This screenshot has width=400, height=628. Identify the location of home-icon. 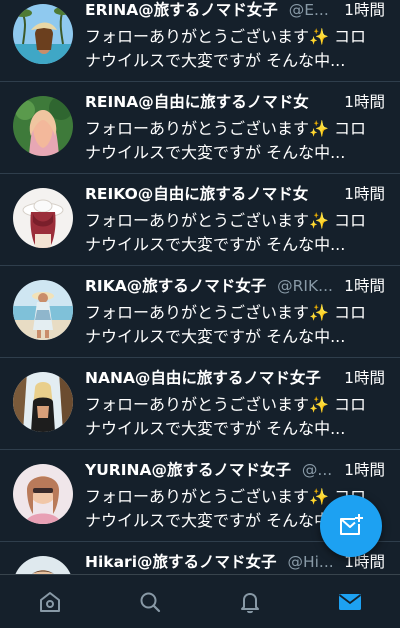
(50, 602).